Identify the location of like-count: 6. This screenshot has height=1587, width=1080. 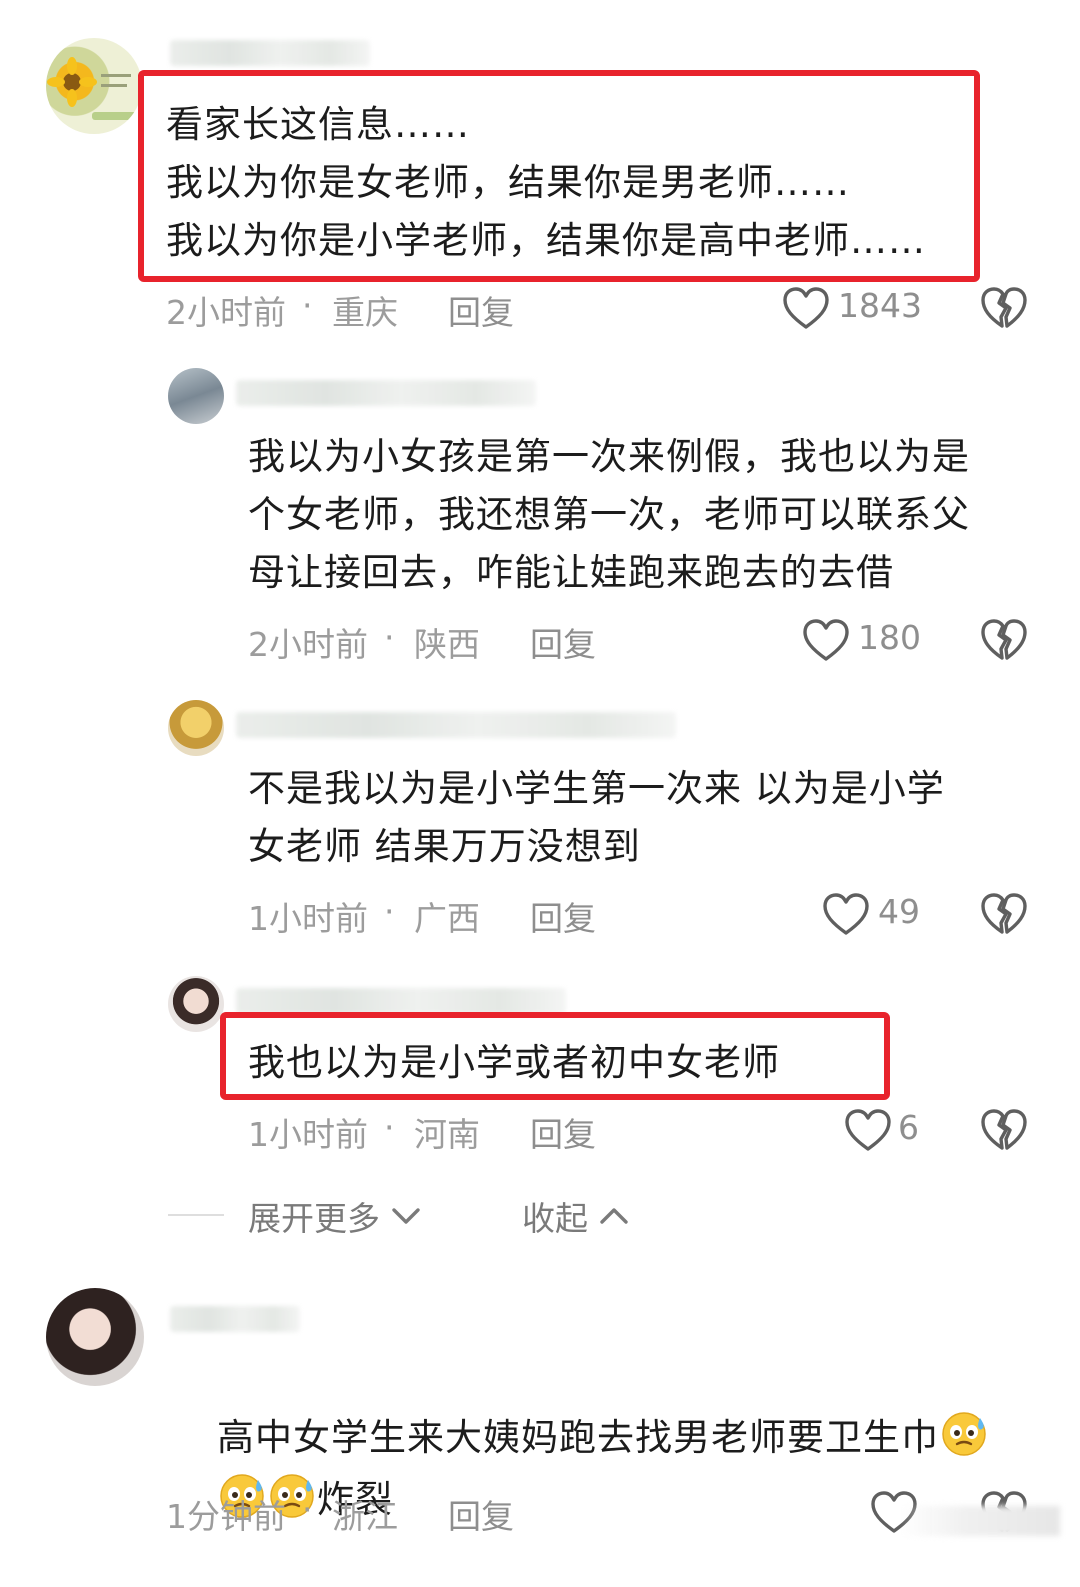
(908, 1127).